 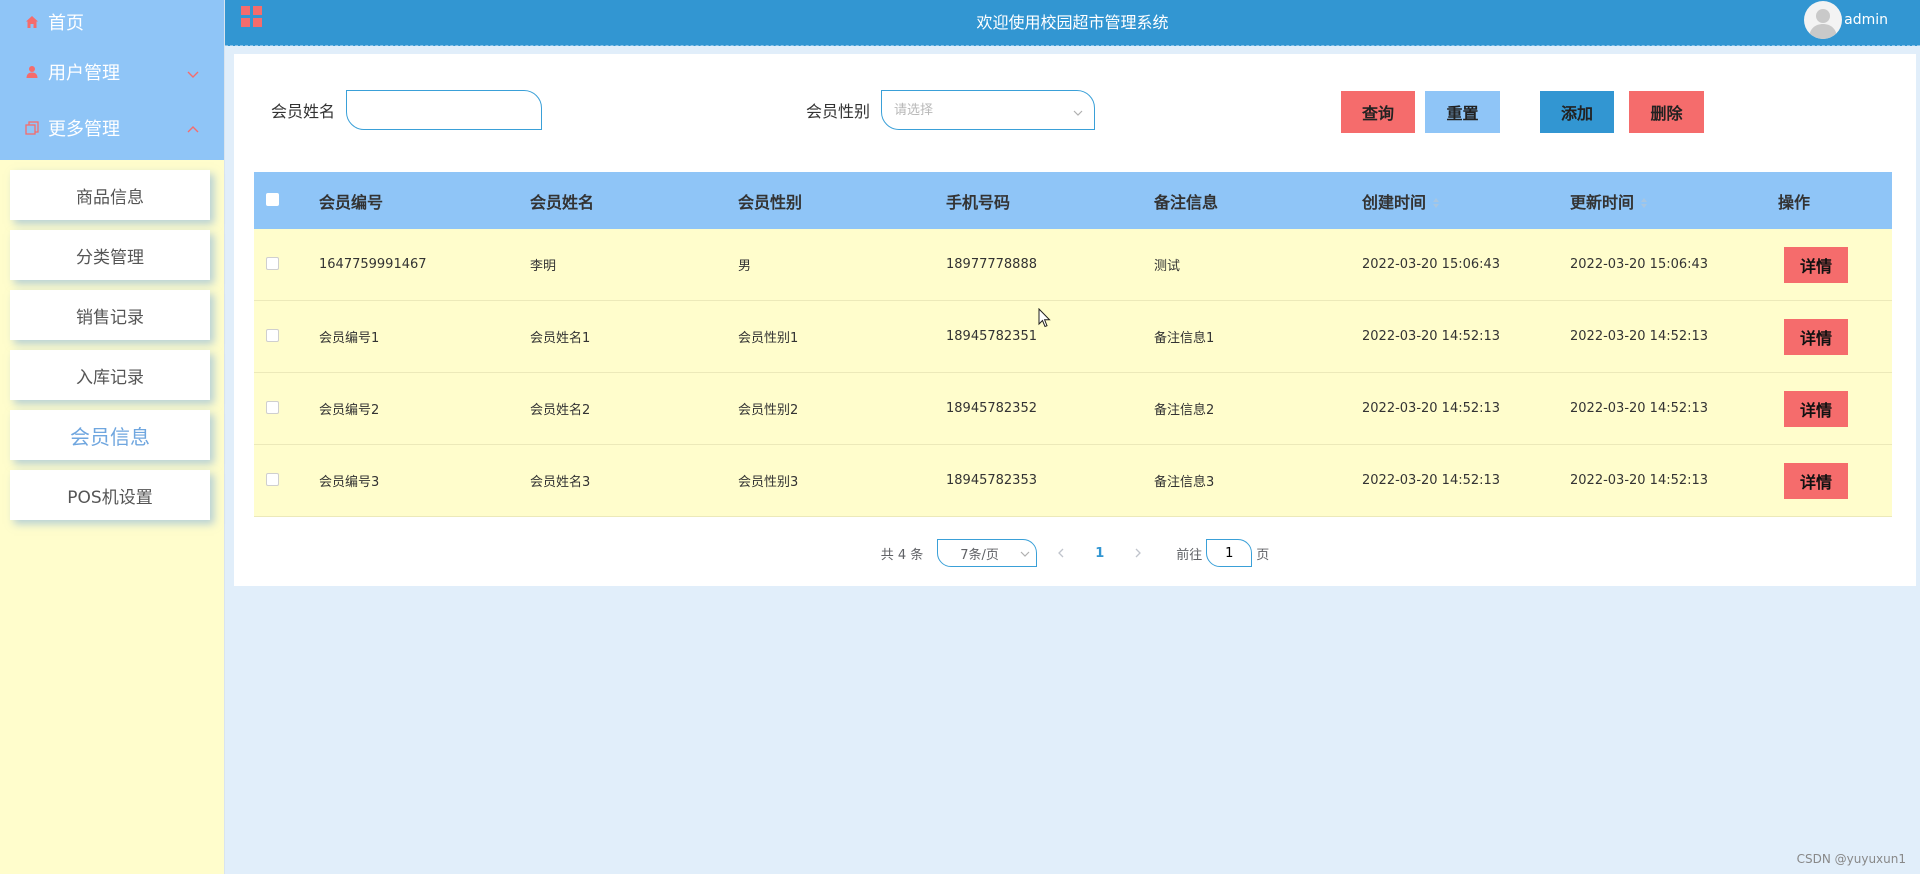 I want to click on cell-member-gender: 会员性别3, so click(x=768, y=482).